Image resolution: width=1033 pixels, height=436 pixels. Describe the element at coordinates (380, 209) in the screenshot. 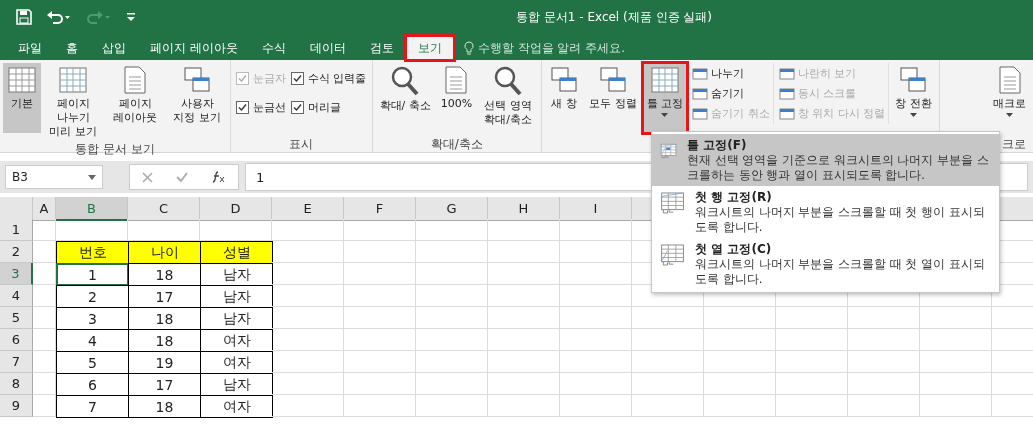

I see `column-header: F` at that location.